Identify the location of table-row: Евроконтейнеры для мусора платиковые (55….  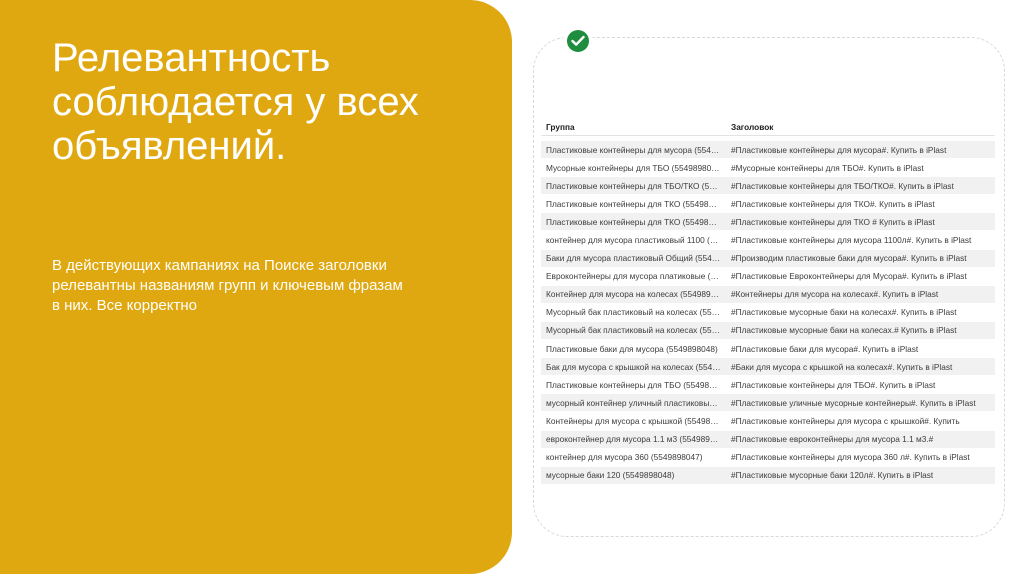
(768, 276).